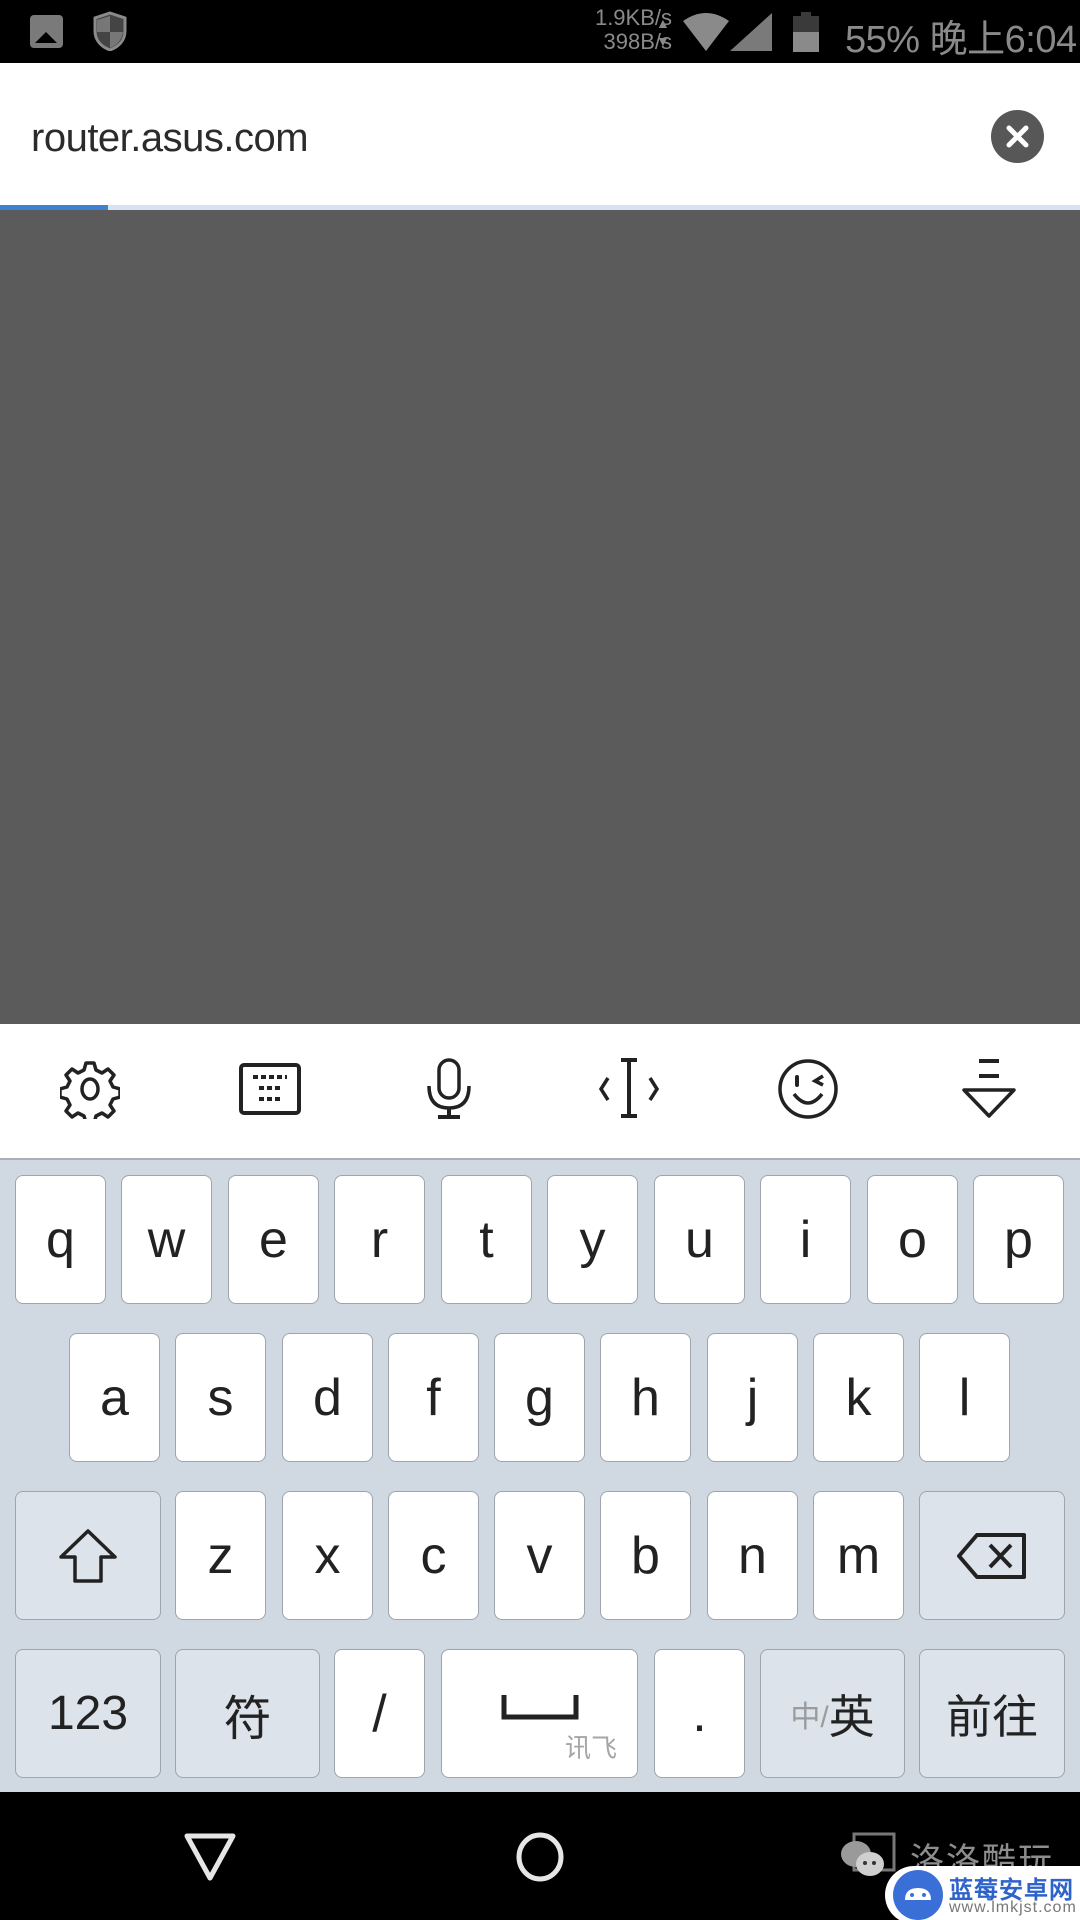  I want to click on back-button, so click(210, 1857).